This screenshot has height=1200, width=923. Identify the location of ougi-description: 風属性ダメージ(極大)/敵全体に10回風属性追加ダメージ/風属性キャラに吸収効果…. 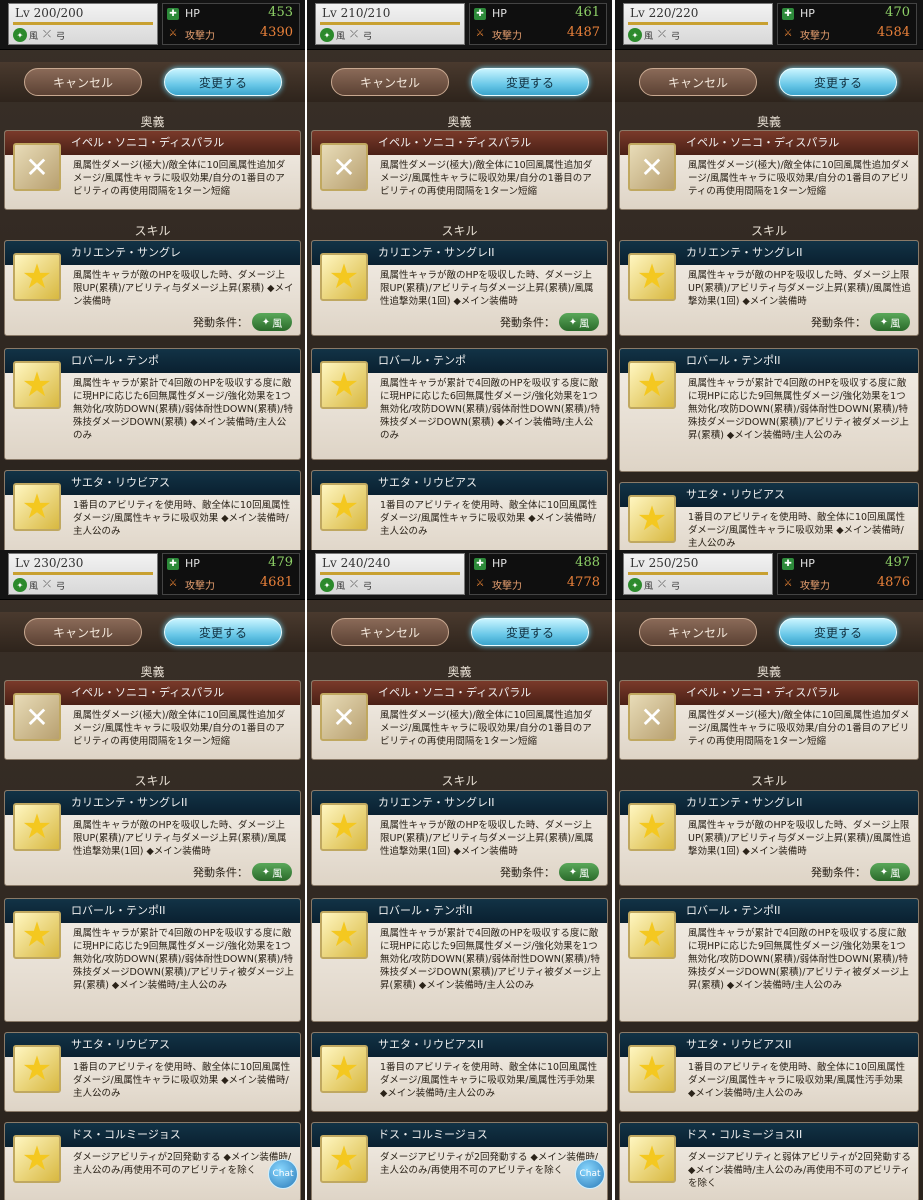
(179, 178).